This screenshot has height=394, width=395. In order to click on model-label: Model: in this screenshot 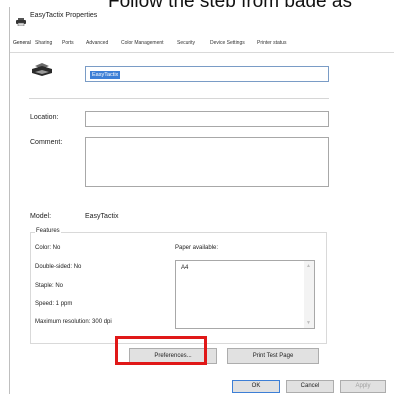, I will do `click(41, 216)`.